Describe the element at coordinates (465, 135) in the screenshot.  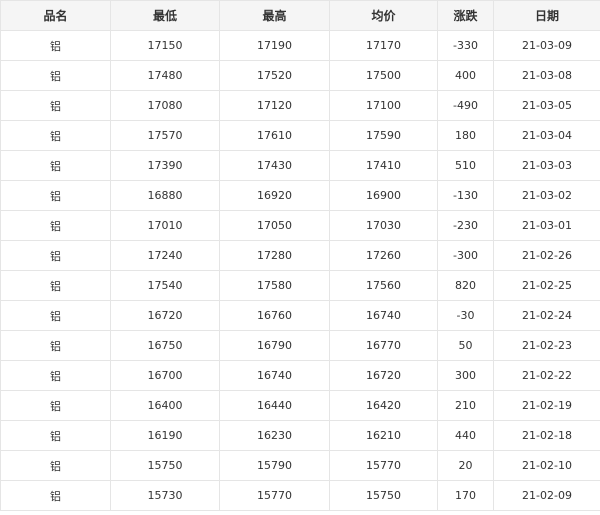
I see `cell-change: 180` at that location.